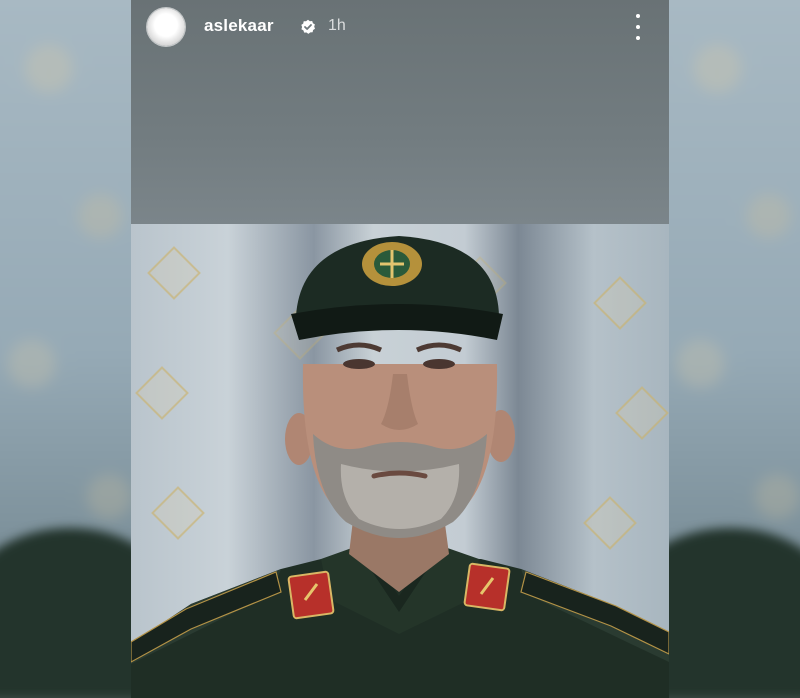 This screenshot has height=698, width=800. I want to click on username-label: aslekaar, so click(239, 26).